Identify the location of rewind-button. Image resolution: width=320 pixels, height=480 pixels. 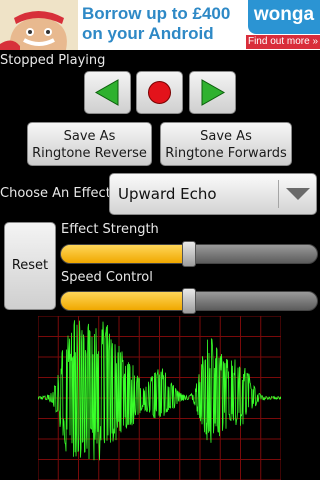
(107, 92).